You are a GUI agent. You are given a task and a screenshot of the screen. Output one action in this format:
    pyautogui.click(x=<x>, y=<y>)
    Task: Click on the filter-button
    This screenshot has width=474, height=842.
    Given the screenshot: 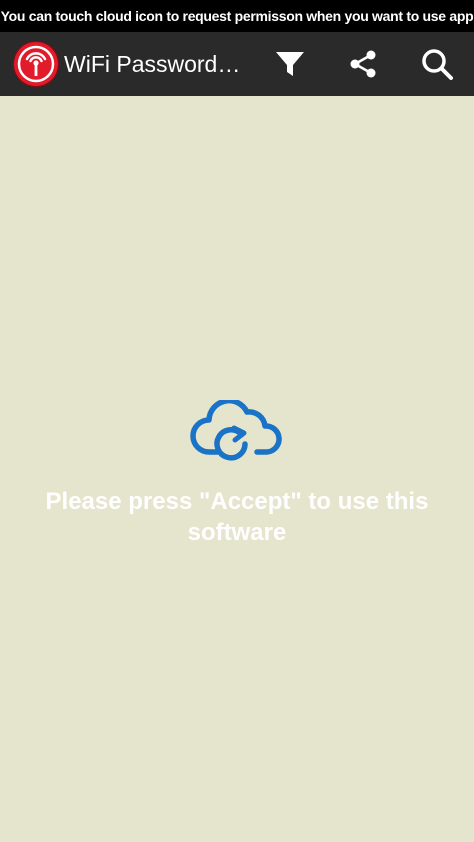 What is the action you would take?
    pyautogui.click(x=290, y=64)
    